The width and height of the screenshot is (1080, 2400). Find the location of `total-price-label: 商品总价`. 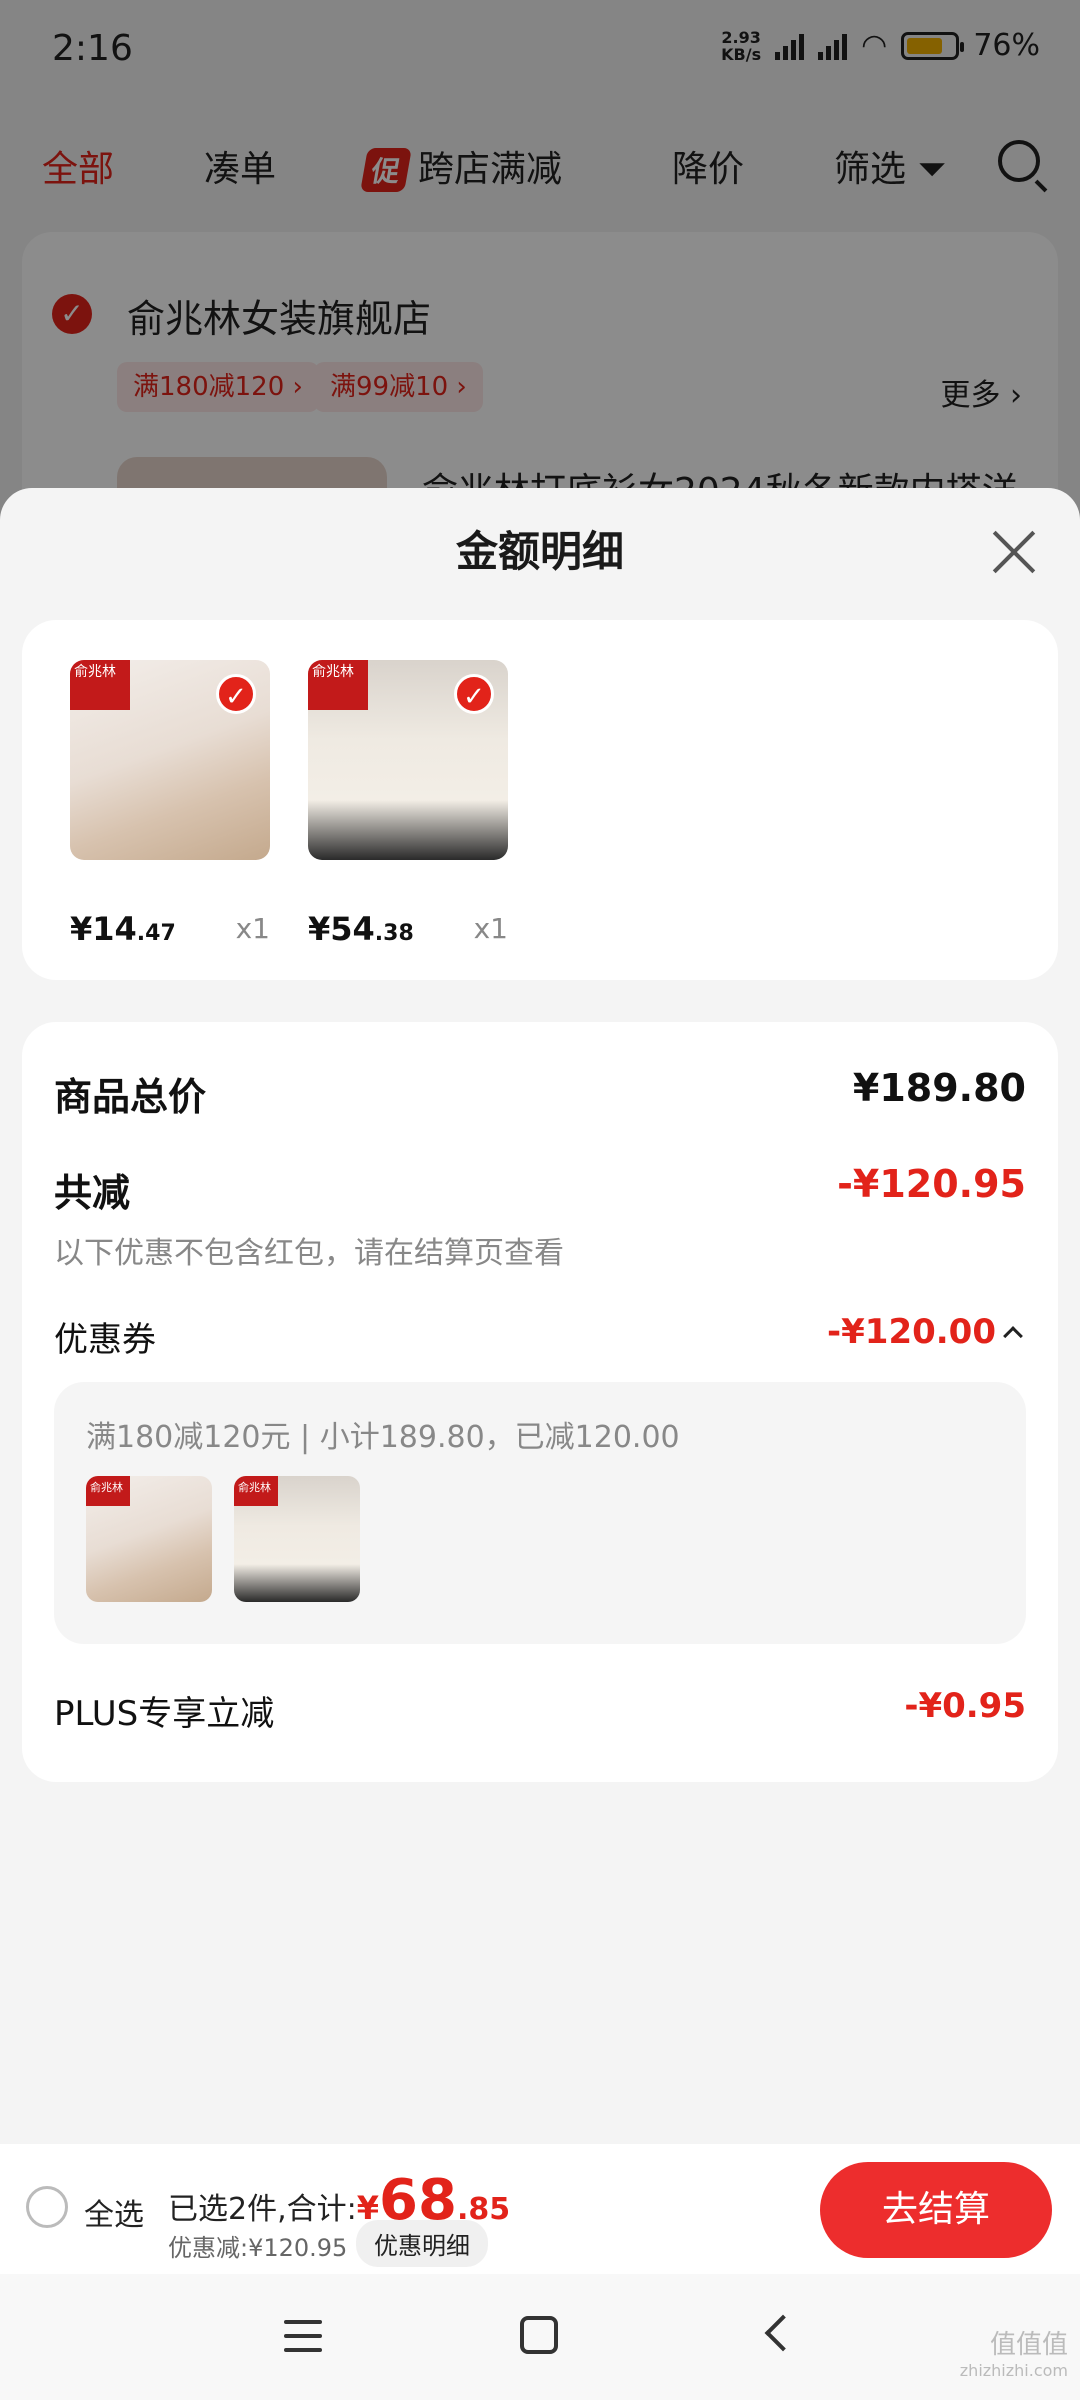

total-price-label: 商品总价 is located at coordinates (130, 1097).